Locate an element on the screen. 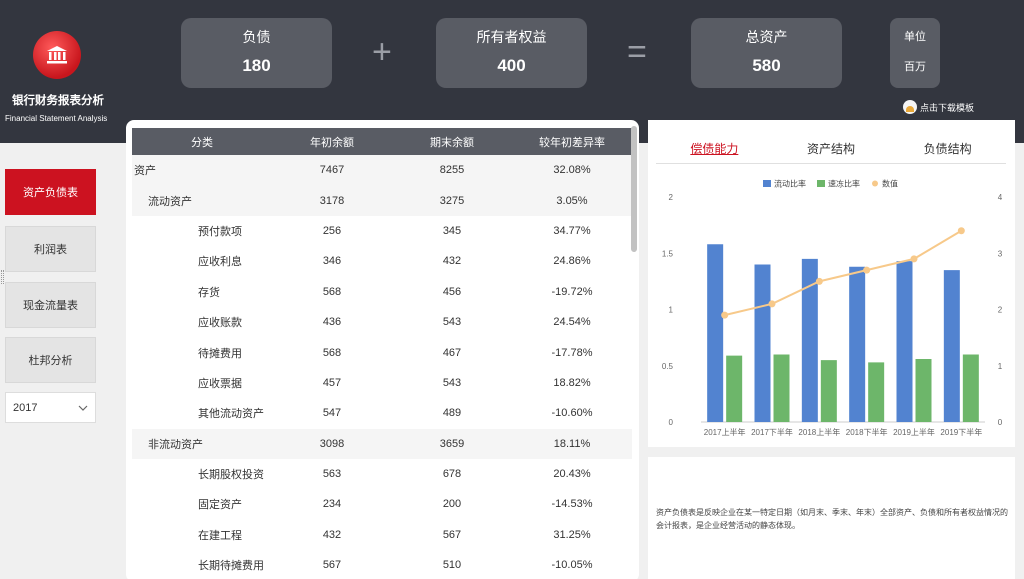 This screenshot has height=579, width=1024. row-begin: 234 is located at coordinates (332, 504).